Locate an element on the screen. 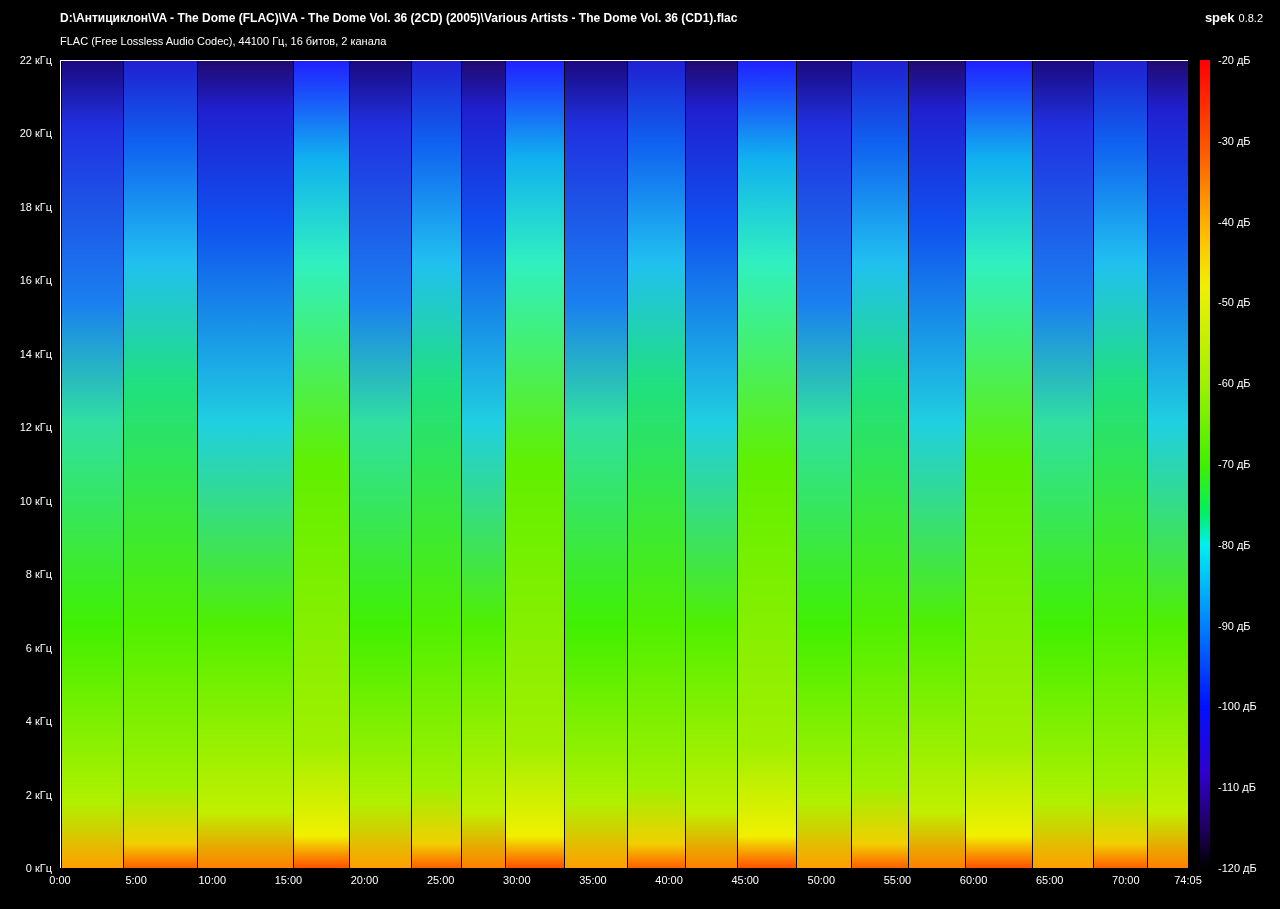  time-label: 74:05 is located at coordinates (1188, 880).